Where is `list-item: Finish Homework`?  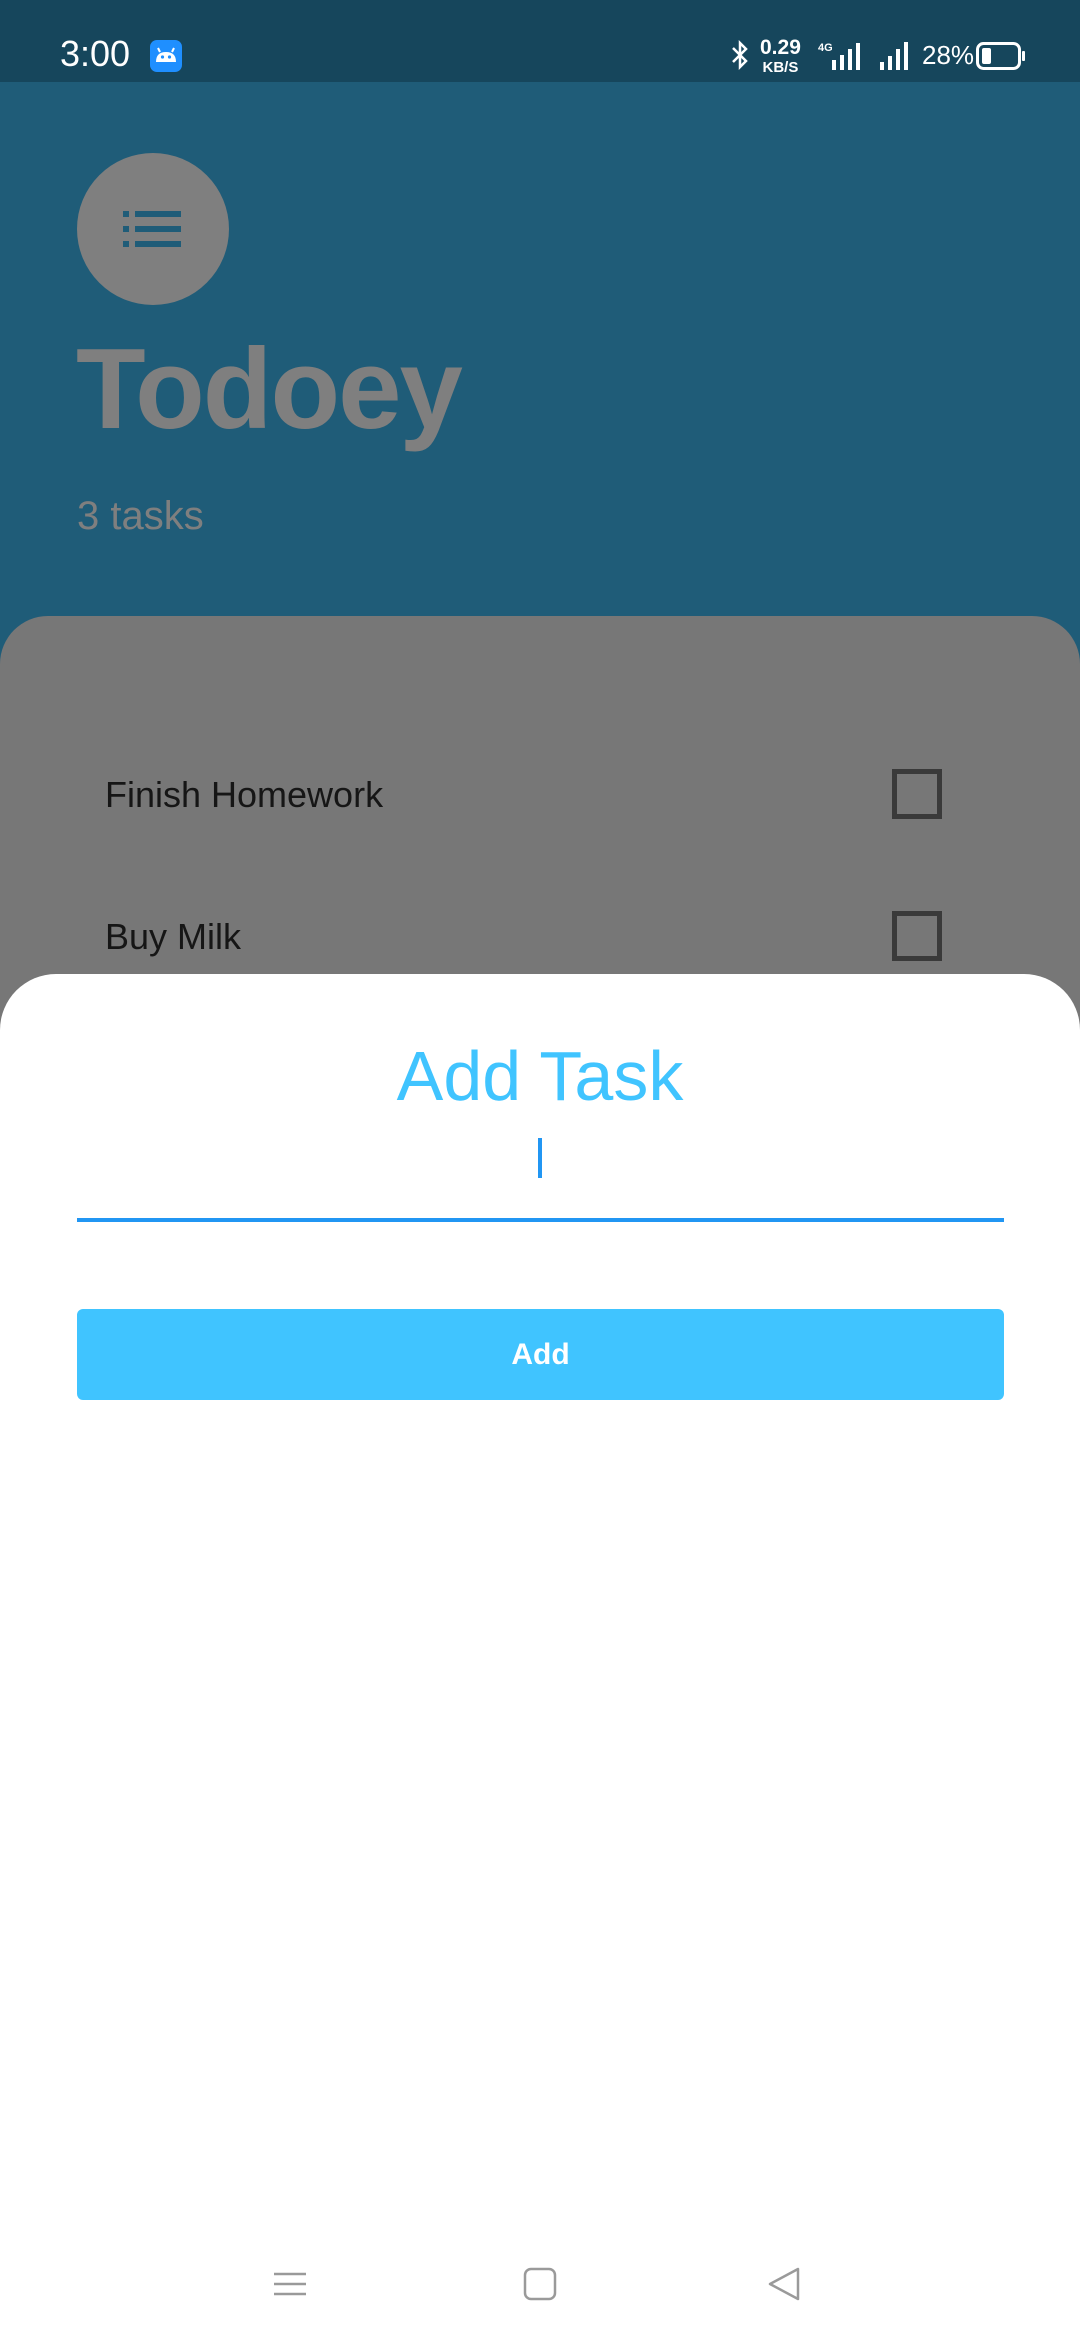 list-item: Finish Homework is located at coordinates (540, 794).